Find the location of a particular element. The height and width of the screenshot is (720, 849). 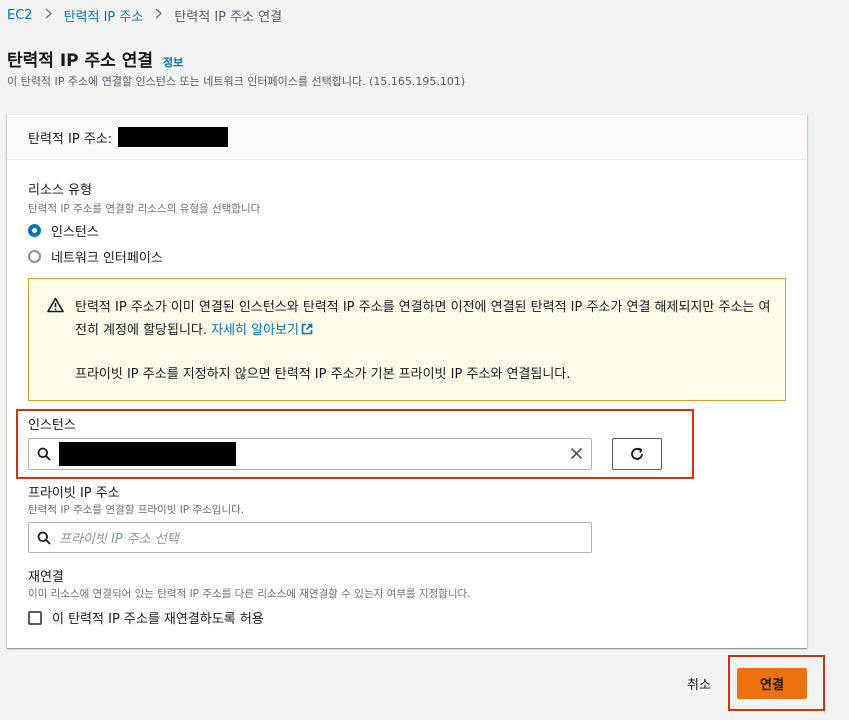

refresh-button is located at coordinates (637, 454).